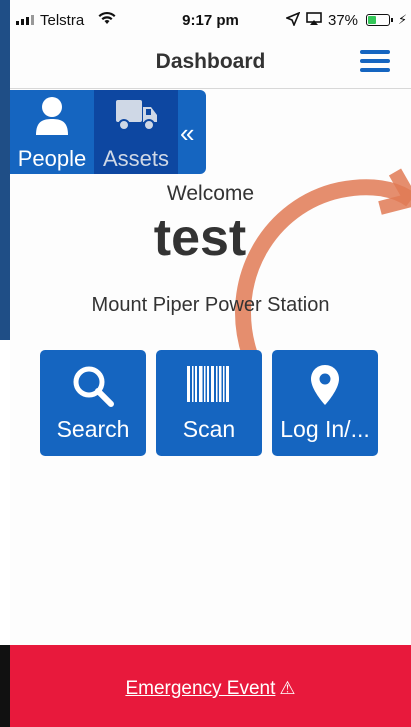 The width and height of the screenshot is (411, 727). I want to click on tab-people: People, so click(52, 132).